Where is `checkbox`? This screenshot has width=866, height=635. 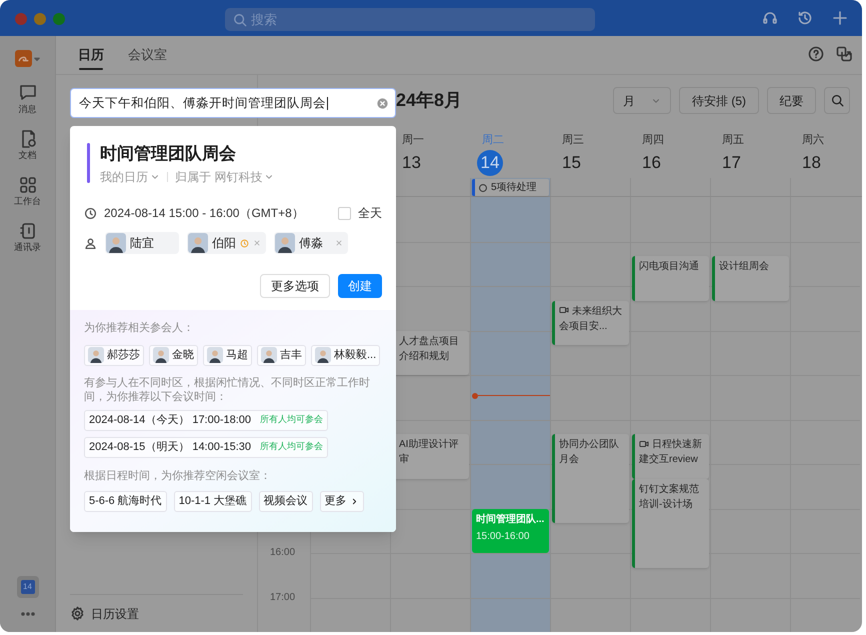 checkbox is located at coordinates (344, 213).